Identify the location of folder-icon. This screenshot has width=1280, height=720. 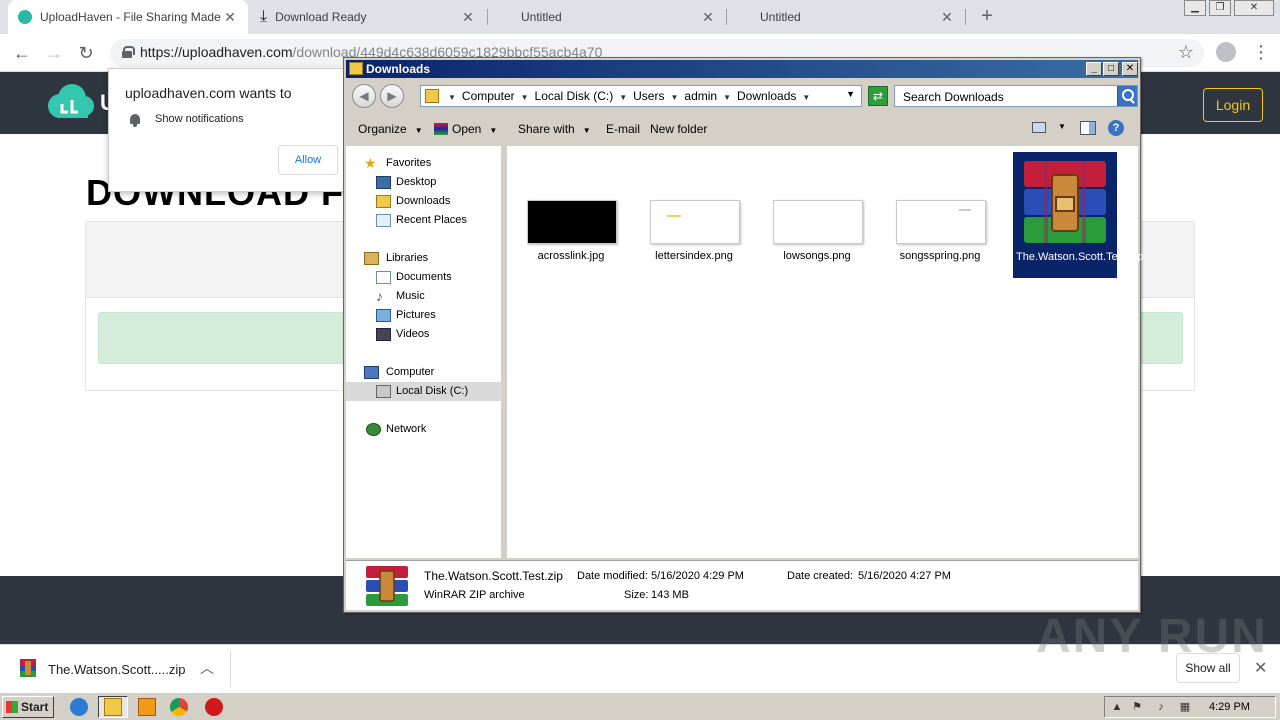
(356, 68).